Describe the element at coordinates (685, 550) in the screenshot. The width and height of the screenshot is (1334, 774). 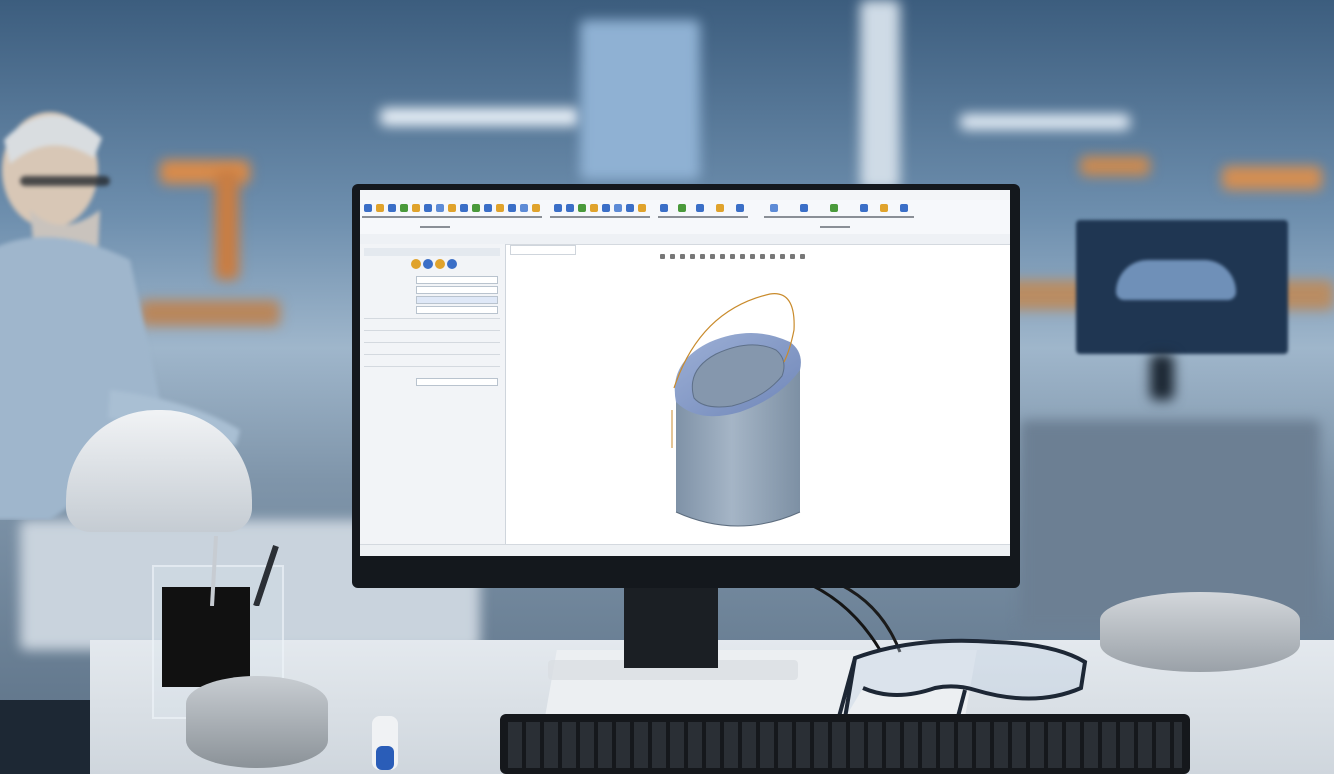
I see `status-bar` at that location.